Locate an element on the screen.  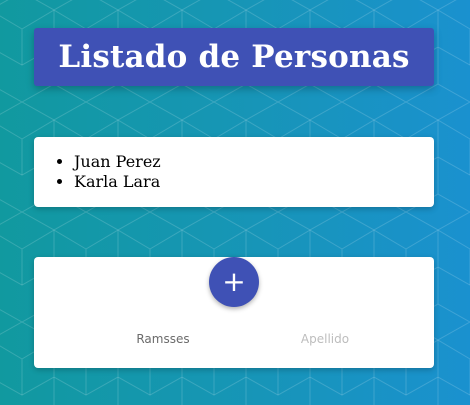
title-banner: Listado de Personas is located at coordinates (234, 57).